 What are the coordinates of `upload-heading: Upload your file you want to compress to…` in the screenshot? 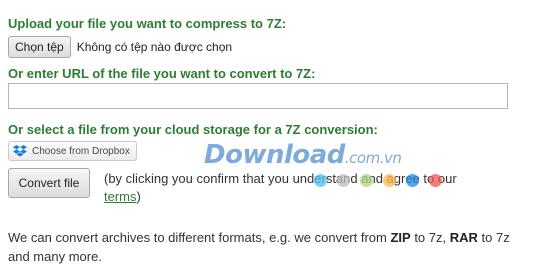 It's located at (147, 23).